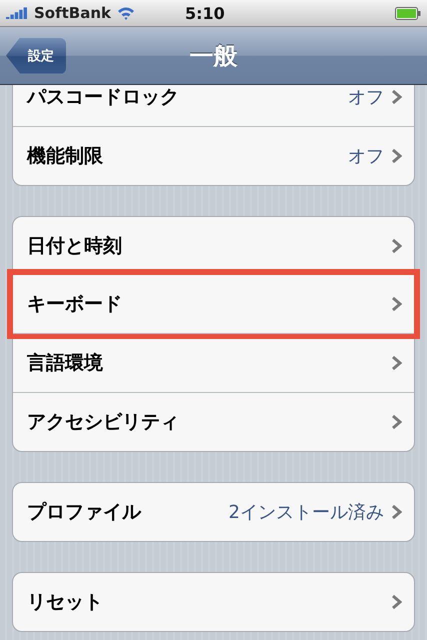 This screenshot has height=640, width=427. What do you see at coordinates (205, 13) in the screenshot?
I see `status-time: 5:10` at bounding box center [205, 13].